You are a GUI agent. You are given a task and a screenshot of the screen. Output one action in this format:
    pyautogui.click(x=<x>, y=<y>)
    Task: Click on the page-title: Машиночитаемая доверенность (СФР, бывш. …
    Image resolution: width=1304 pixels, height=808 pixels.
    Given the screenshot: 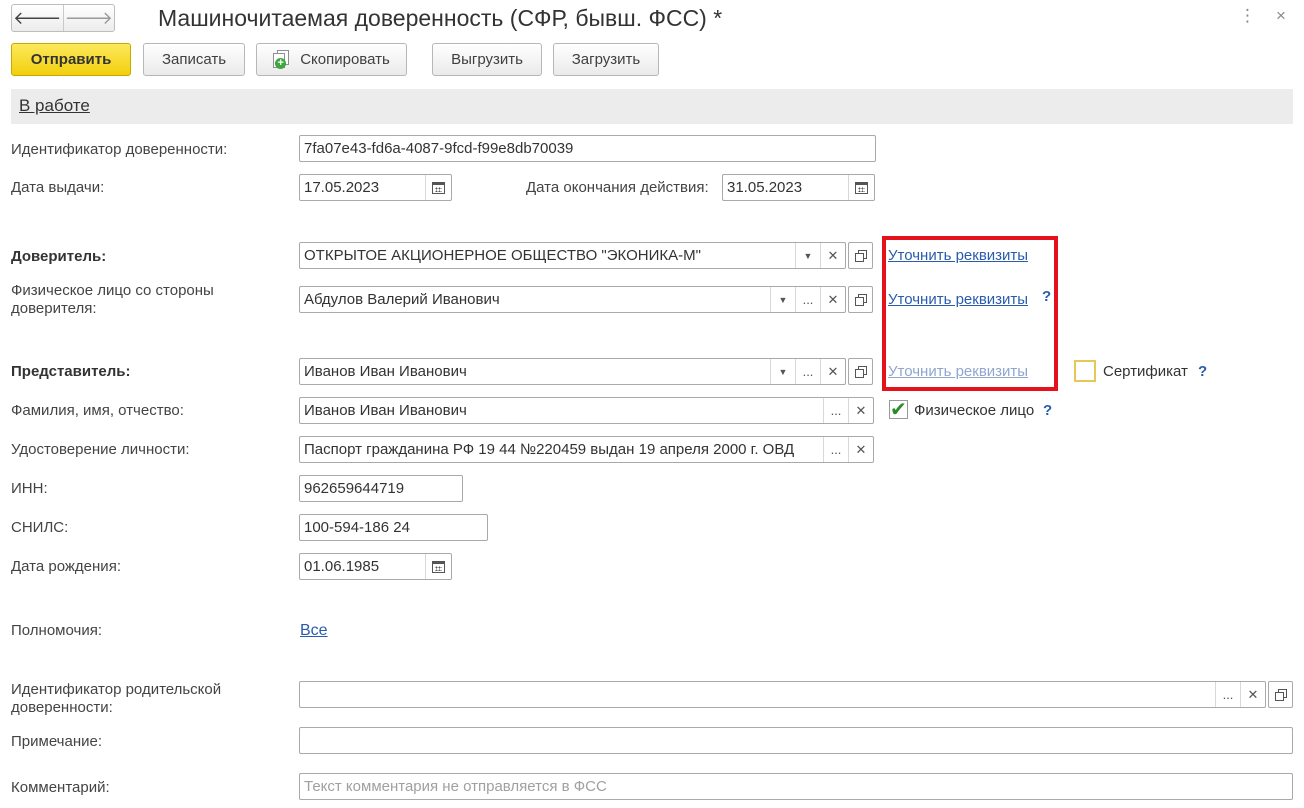 What is the action you would take?
    pyautogui.click(x=440, y=18)
    